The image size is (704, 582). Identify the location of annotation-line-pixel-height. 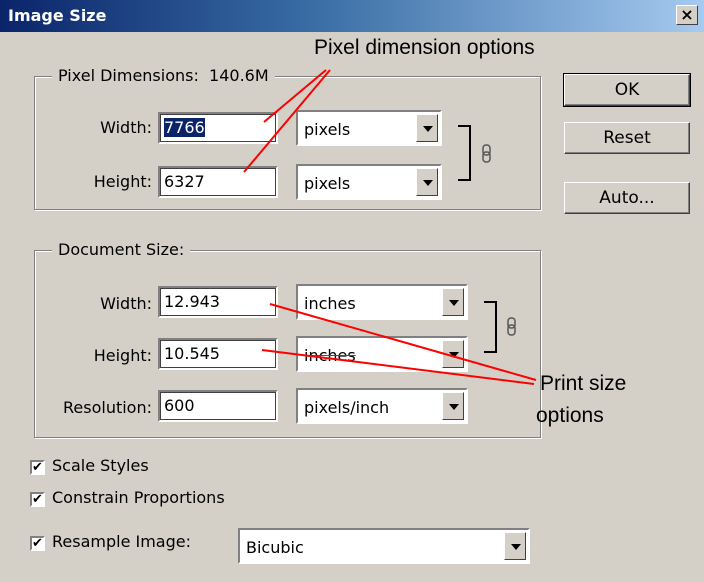
(287, 121).